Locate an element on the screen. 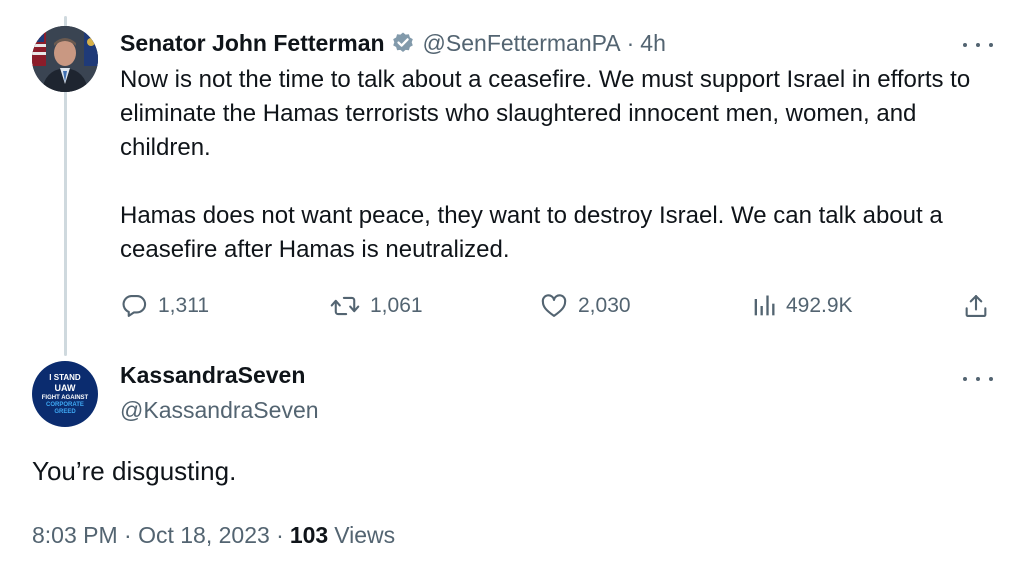 The image size is (1028, 568). avatar-text-line: UAW is located at coordinates (65, 388).